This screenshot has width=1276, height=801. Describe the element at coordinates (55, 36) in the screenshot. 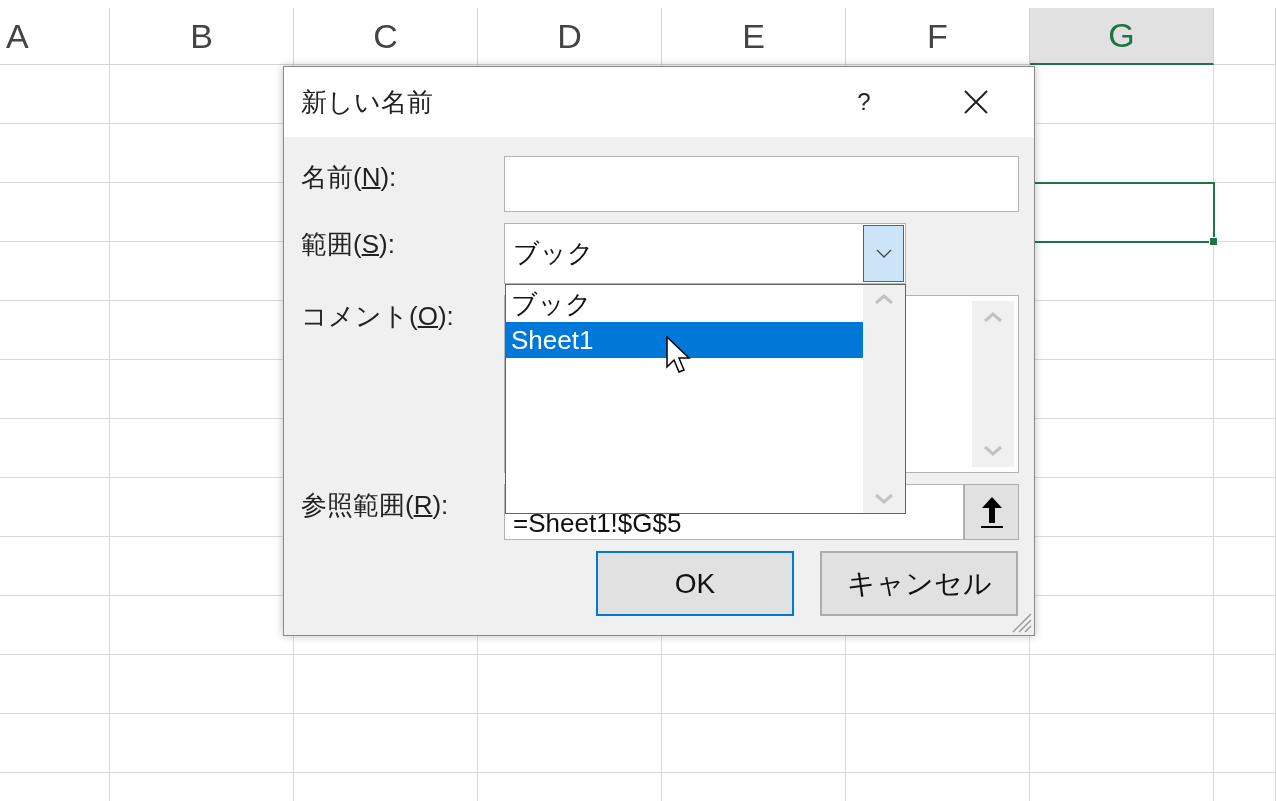

I see `column-header: A` at that location.